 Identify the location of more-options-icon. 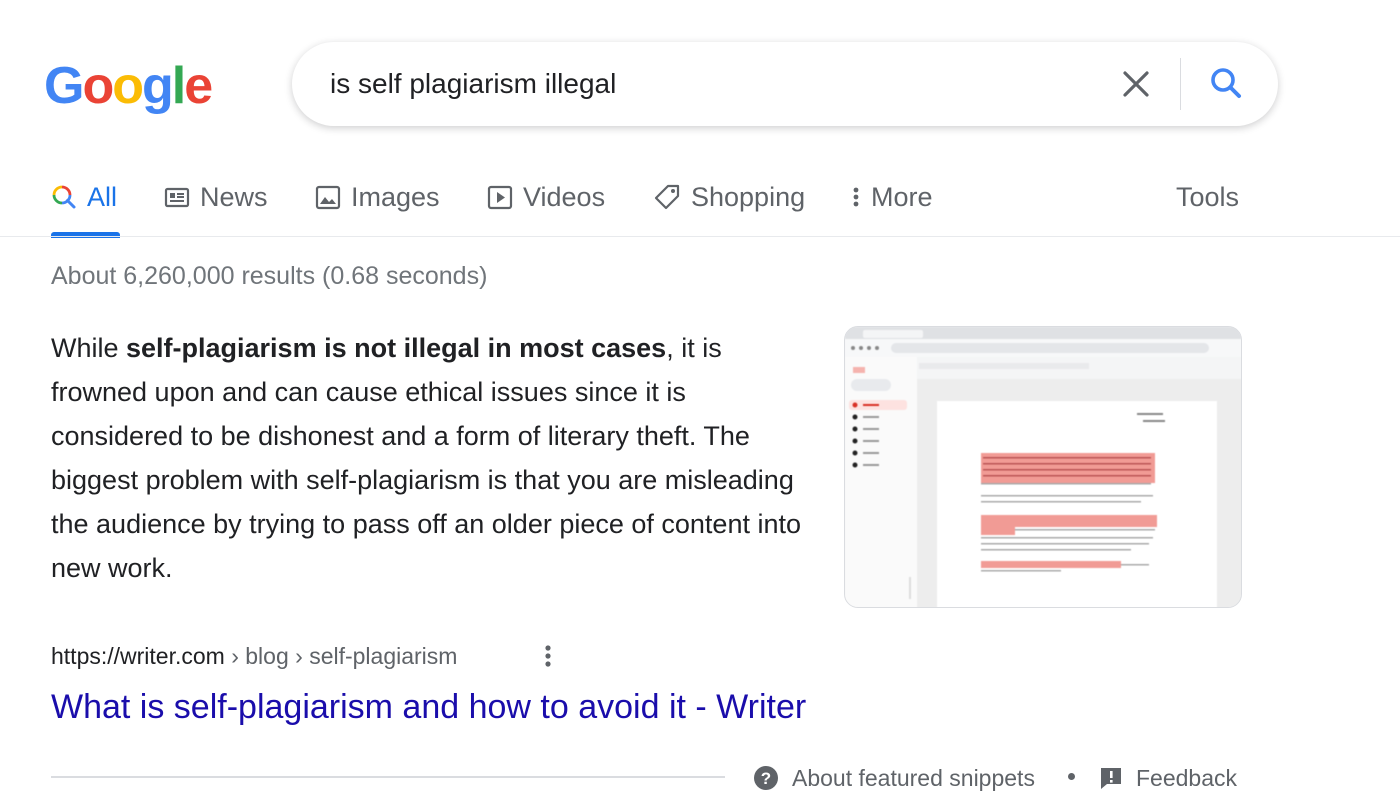
(548, 656).